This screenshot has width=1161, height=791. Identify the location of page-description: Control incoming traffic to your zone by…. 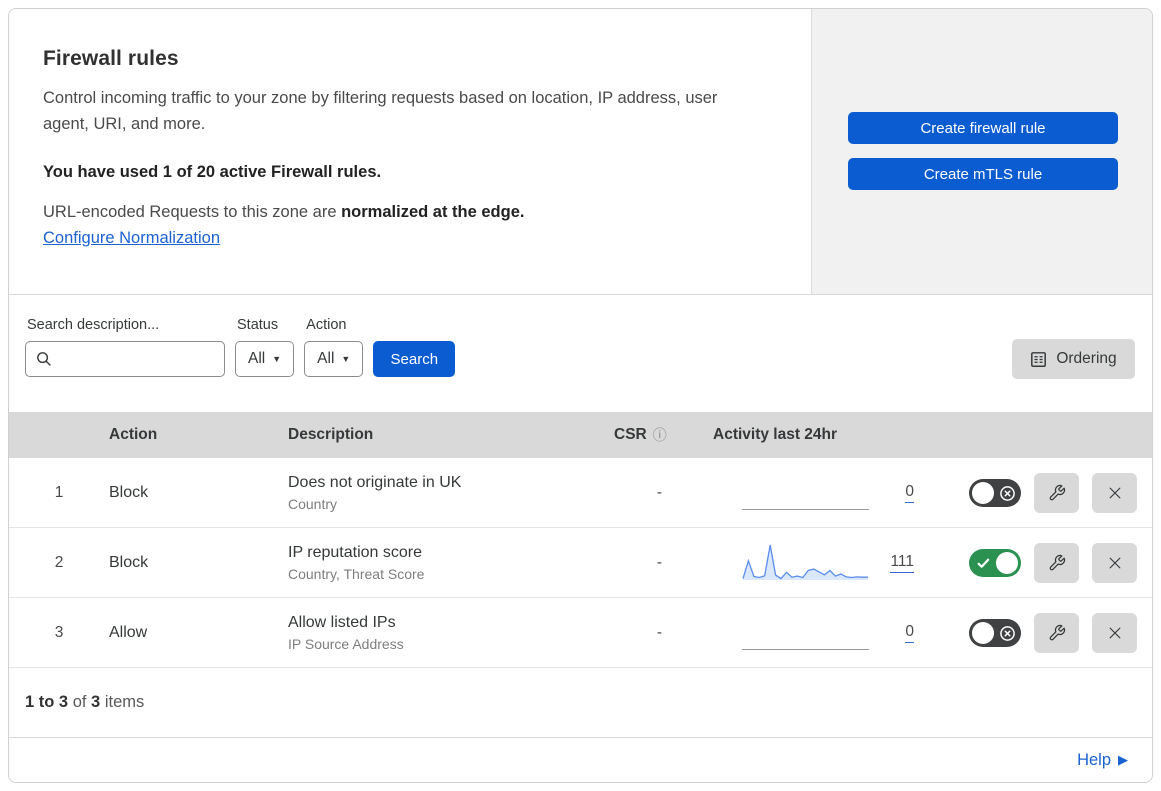
(380, 111).